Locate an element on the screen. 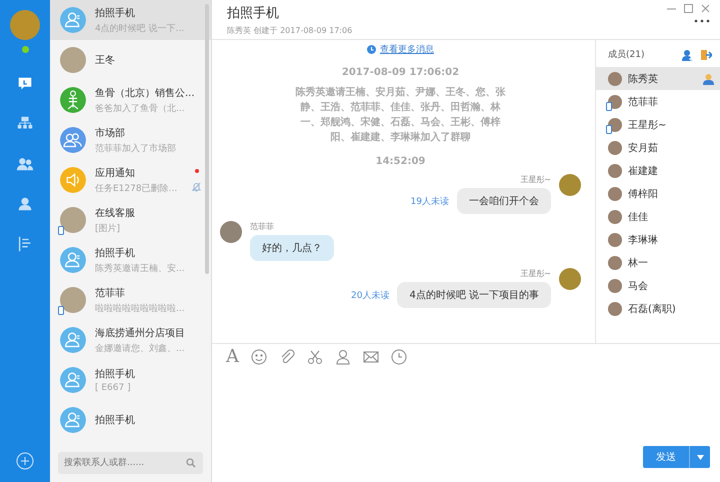 The image size is (720, 482). maximize-icon is located at coordinates (688, 8).